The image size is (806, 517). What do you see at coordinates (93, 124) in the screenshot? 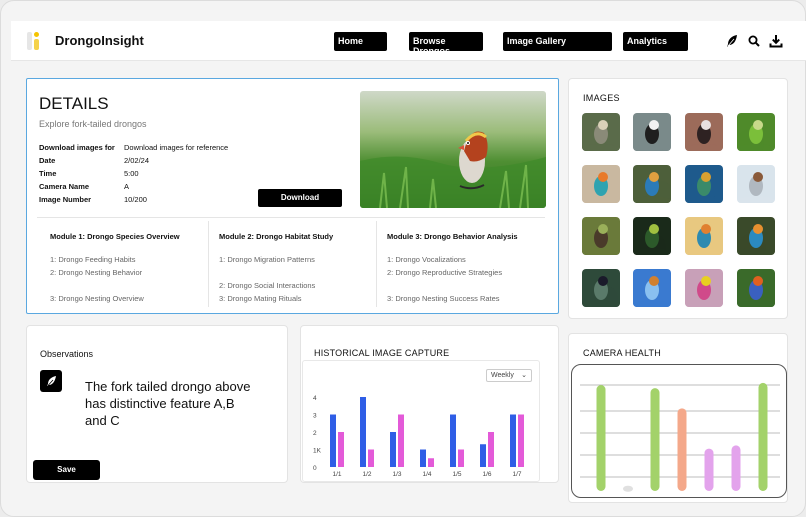
I see `details-subtitle: Explore fork-tailed drongos` at bounding box center [93, 124].